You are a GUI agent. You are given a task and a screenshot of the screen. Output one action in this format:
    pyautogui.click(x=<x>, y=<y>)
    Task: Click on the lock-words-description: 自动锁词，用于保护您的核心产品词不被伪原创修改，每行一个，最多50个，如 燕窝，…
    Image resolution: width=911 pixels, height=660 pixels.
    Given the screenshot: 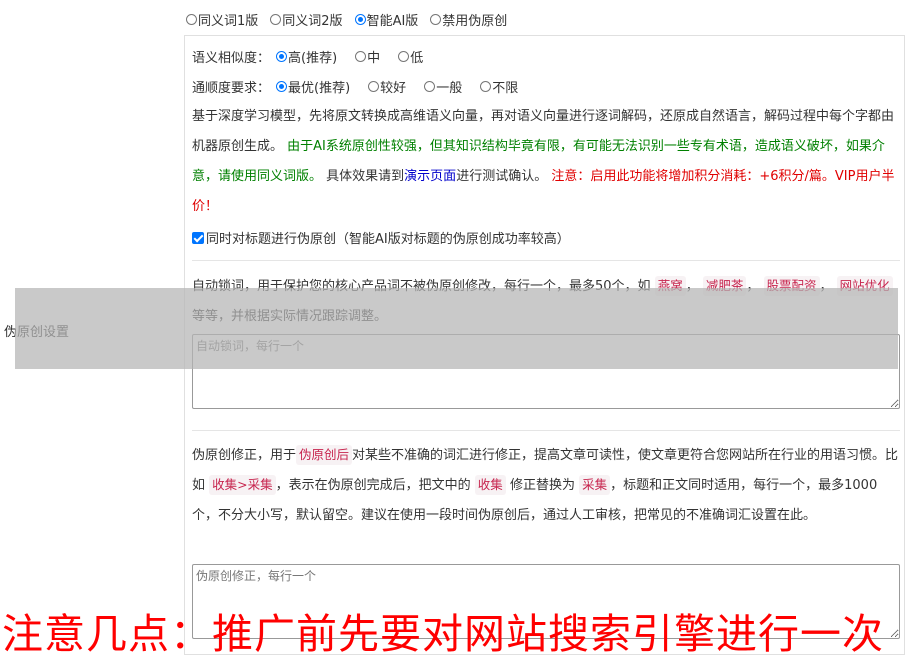 What is the action you would take?
    pyautogui.click(x=546, y=302)
    